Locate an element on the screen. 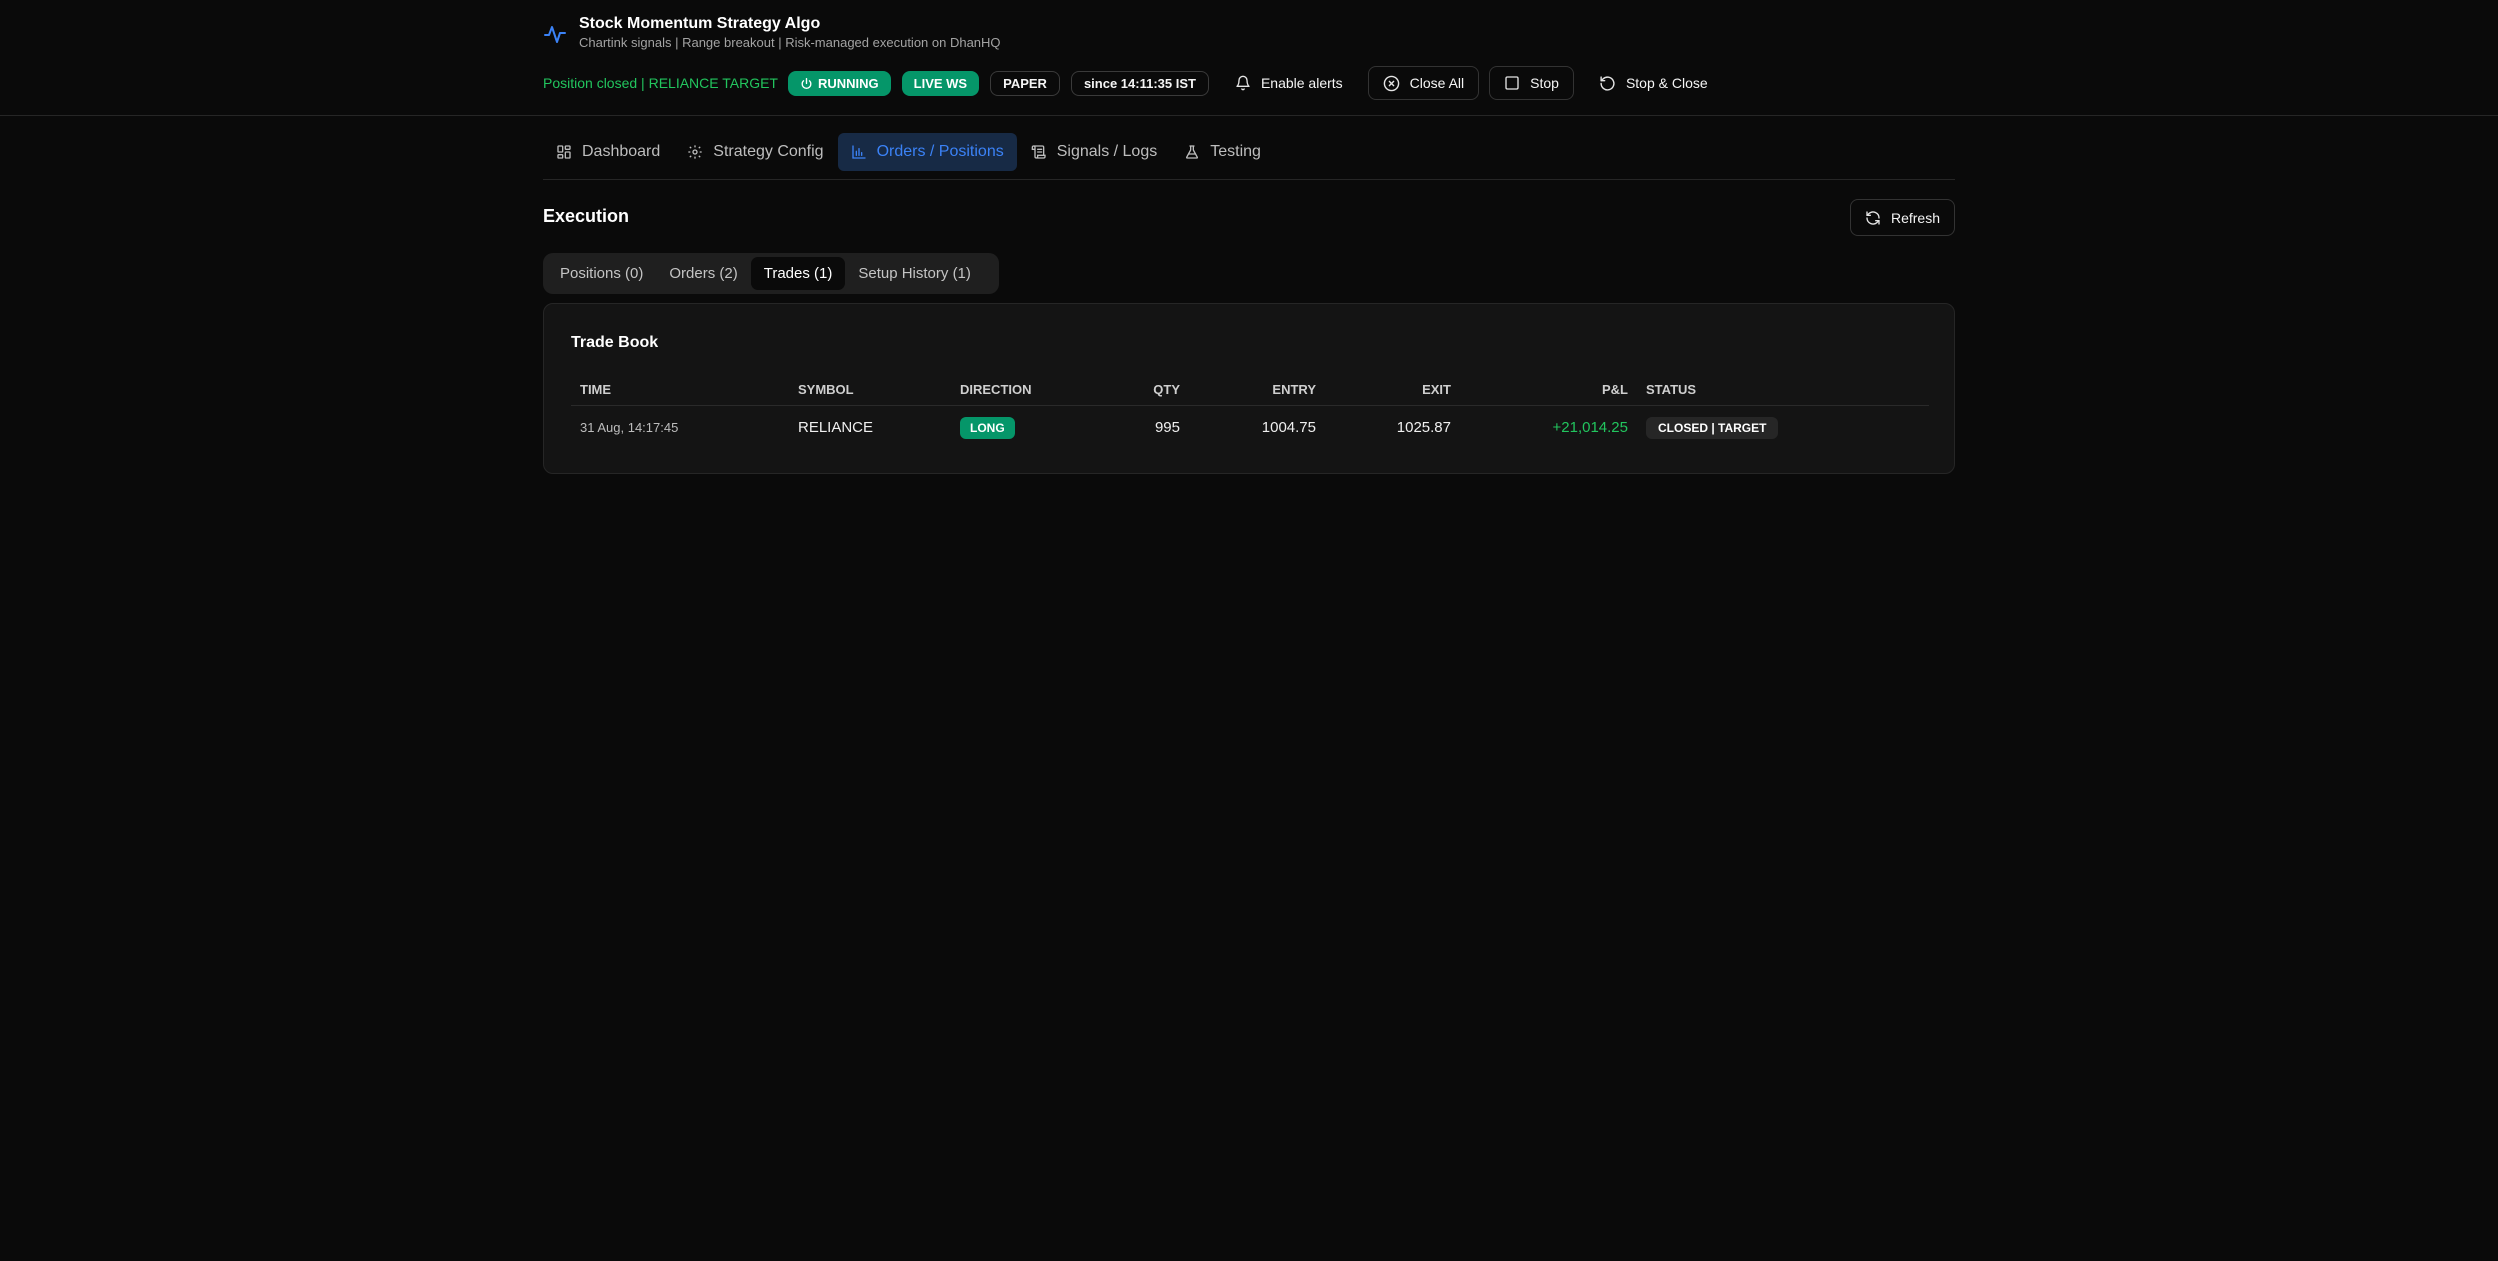 The height and width of the screenshot is (1261, 2498). direction-badge: LONG is located at coordinates (987, 427).